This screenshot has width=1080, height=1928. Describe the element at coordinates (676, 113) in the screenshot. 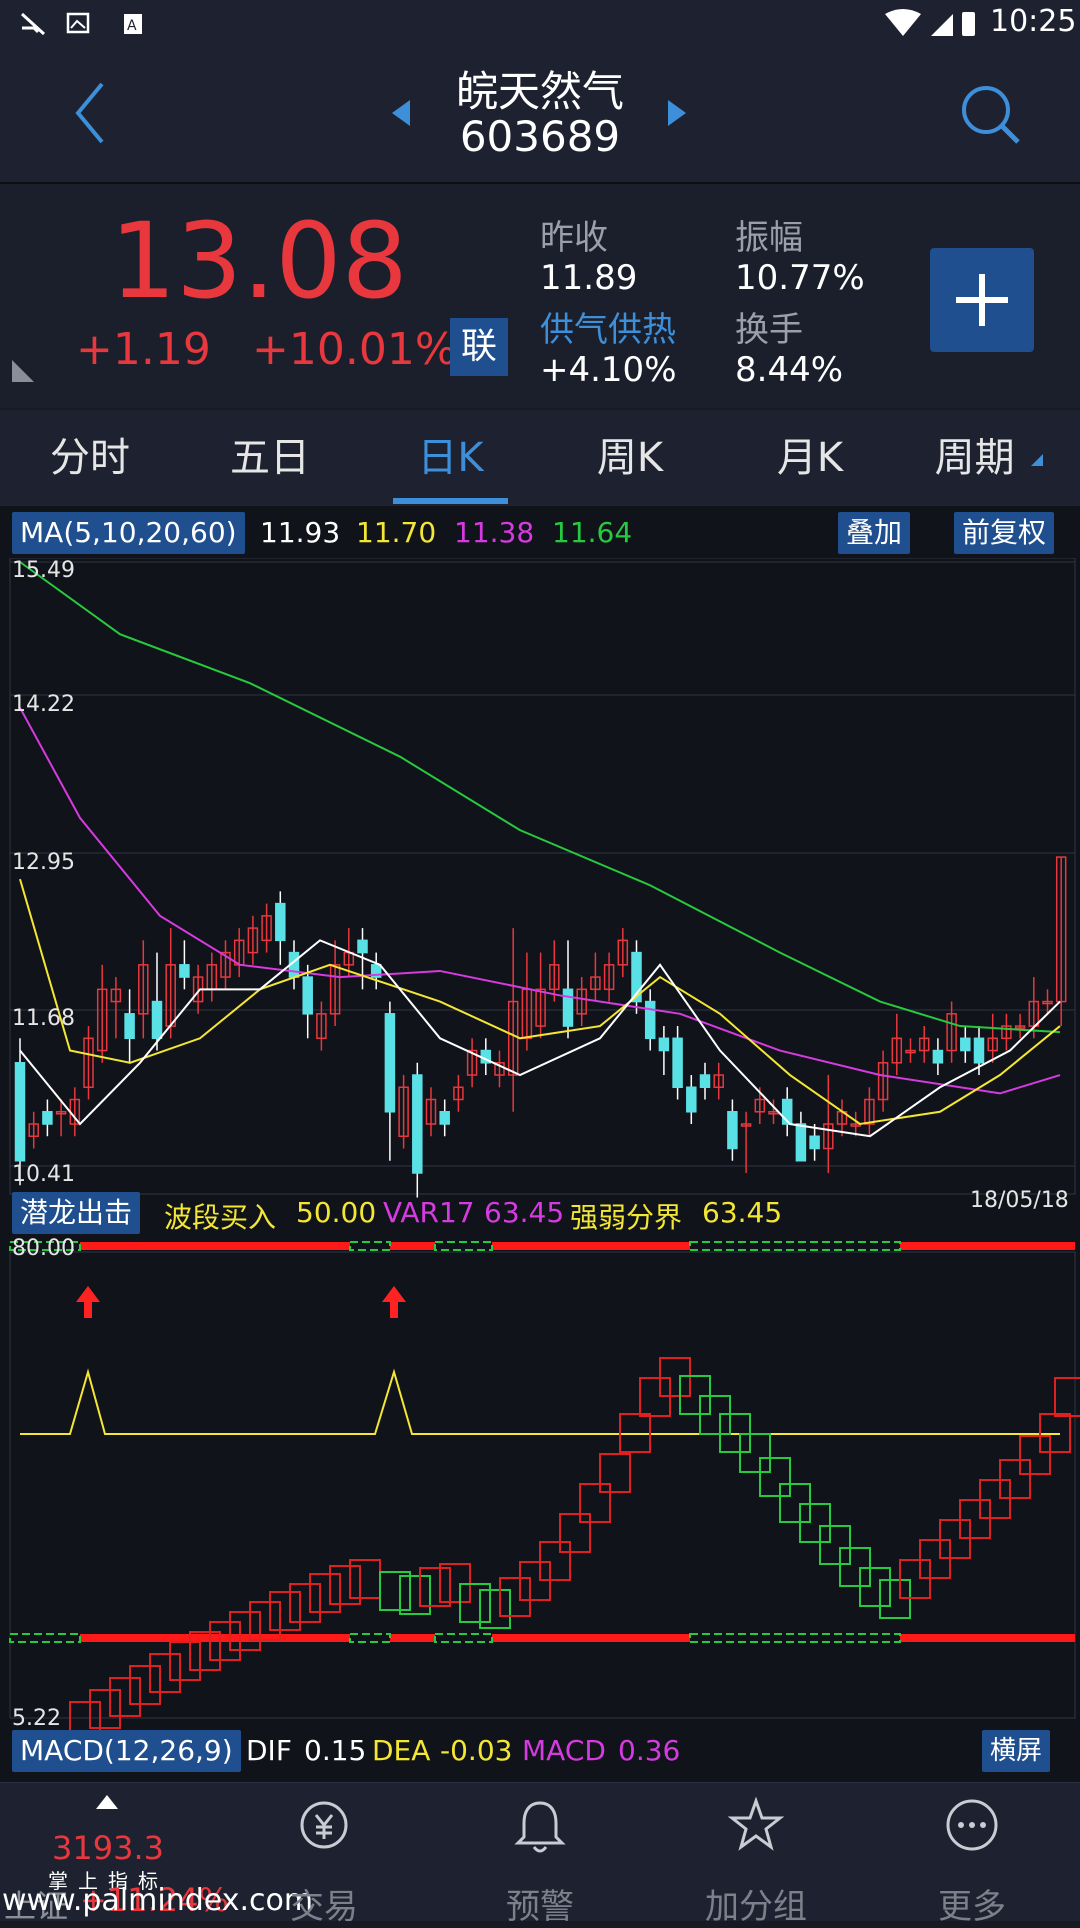

I see `next-stock-icon` at that location.